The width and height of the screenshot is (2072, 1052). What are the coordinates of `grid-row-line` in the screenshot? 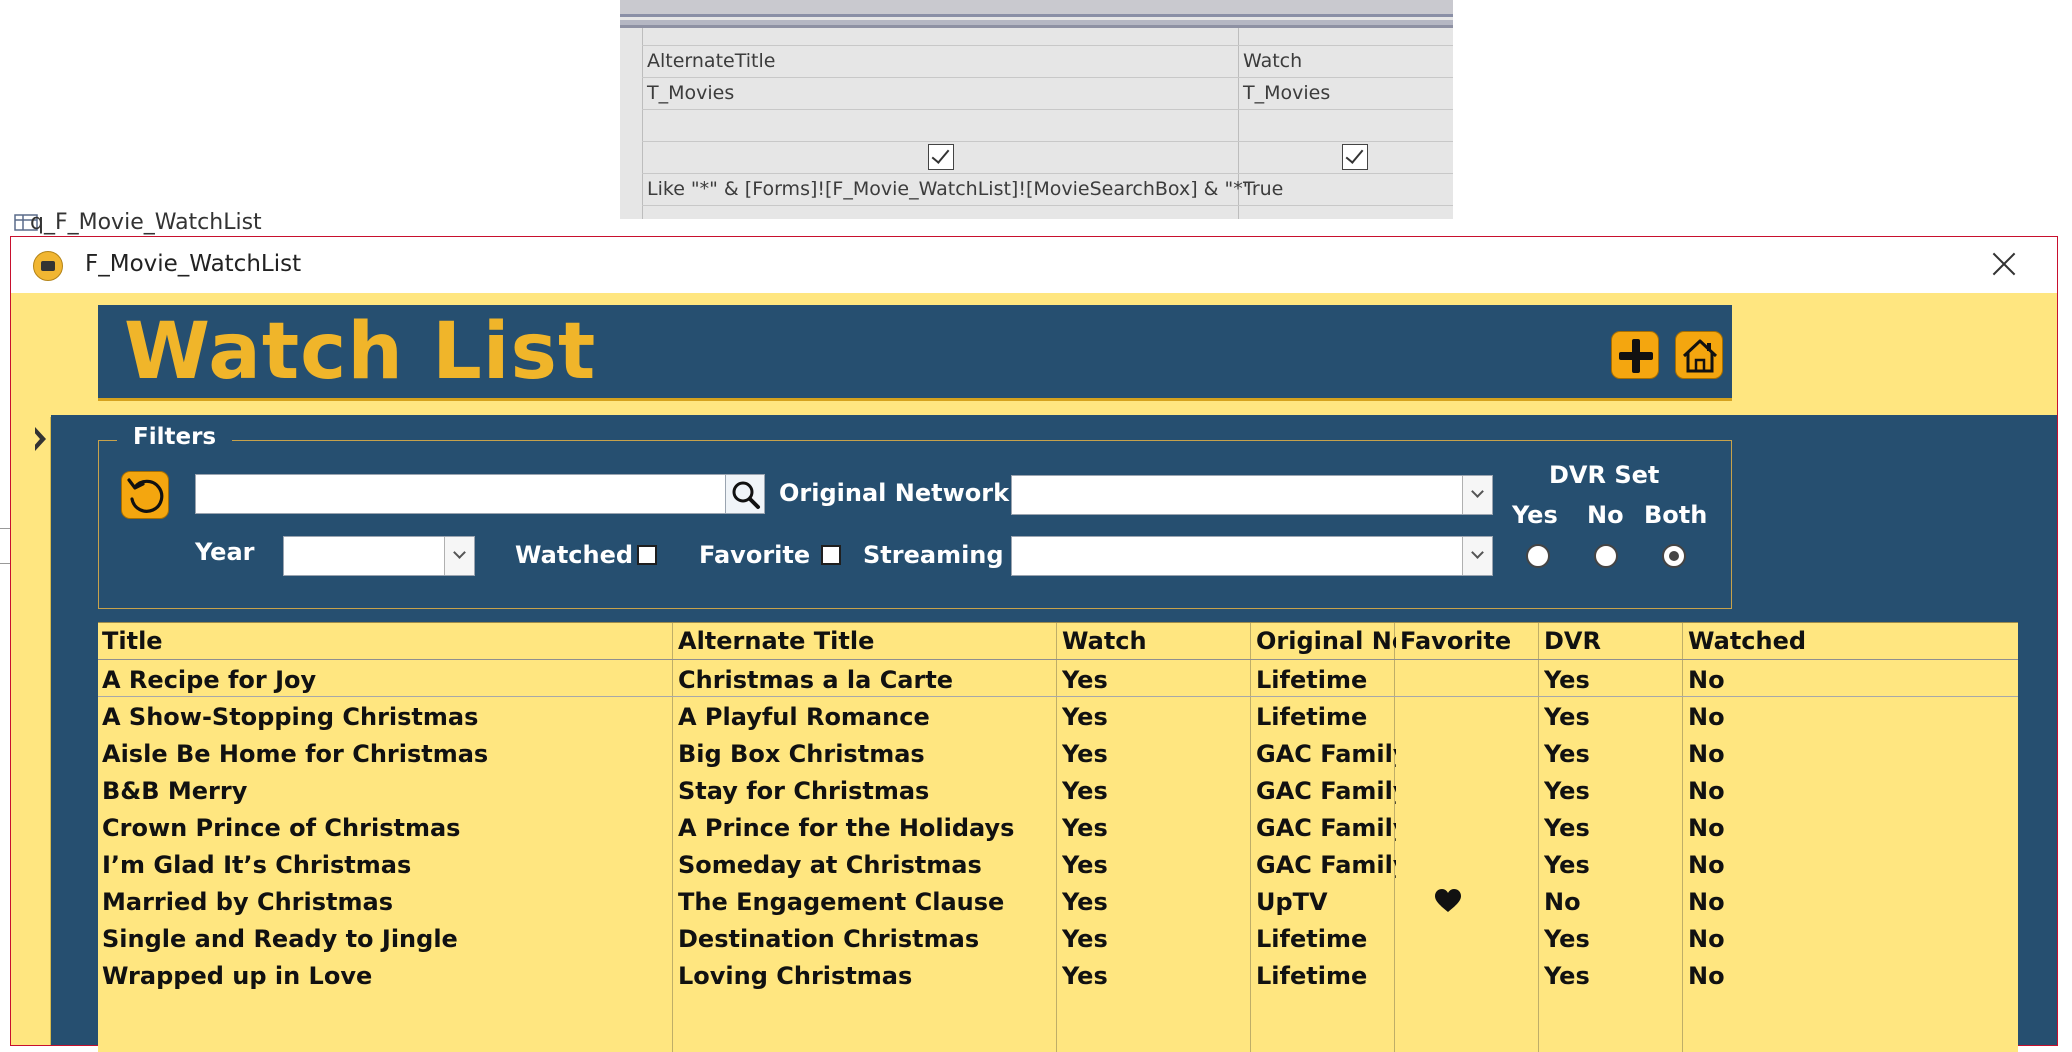 It's located at (1047, 45).